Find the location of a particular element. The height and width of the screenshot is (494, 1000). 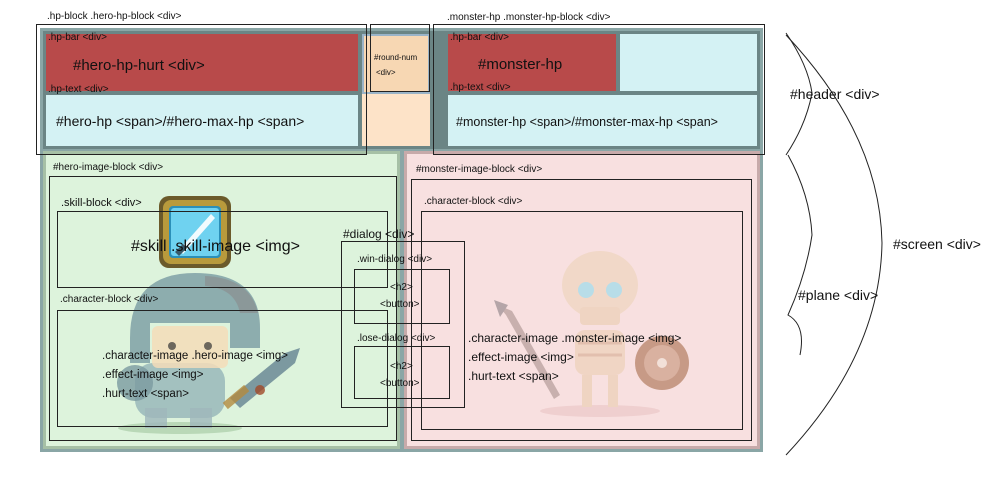

hero-image-line-3: .hurt-text <span> is located at coordinates (145, 394).